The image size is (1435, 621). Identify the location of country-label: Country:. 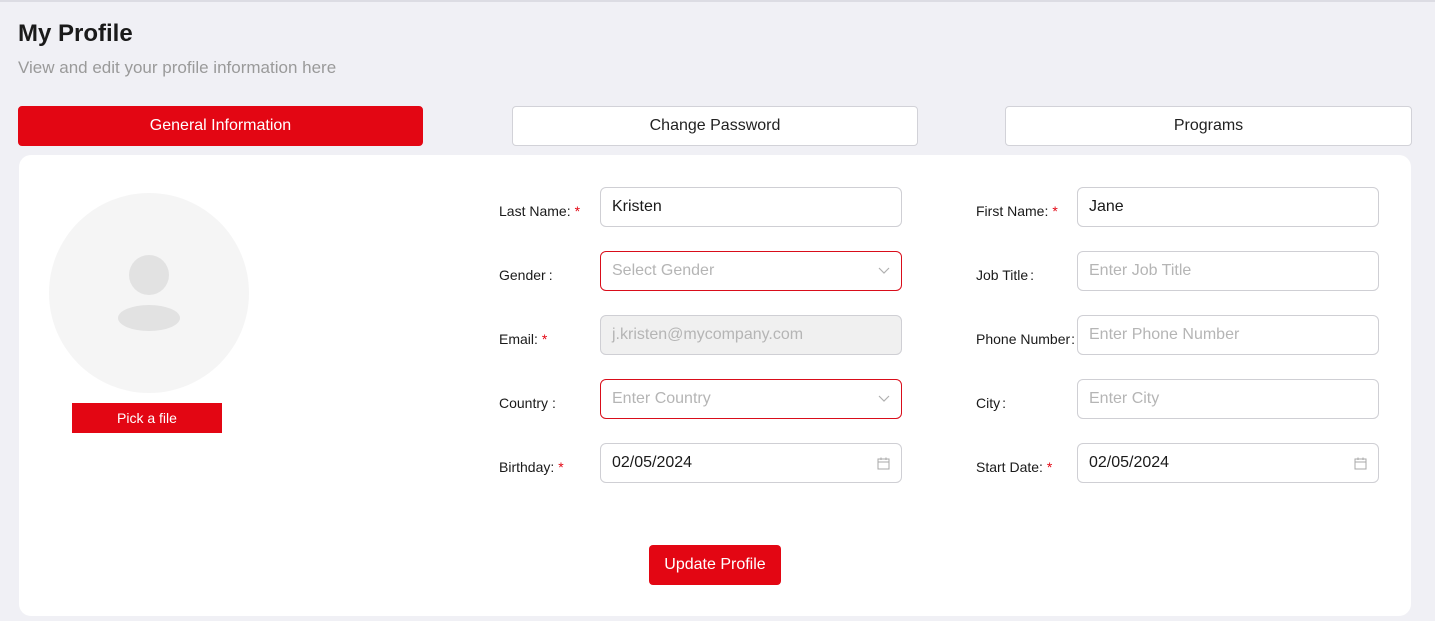
(527, 403).